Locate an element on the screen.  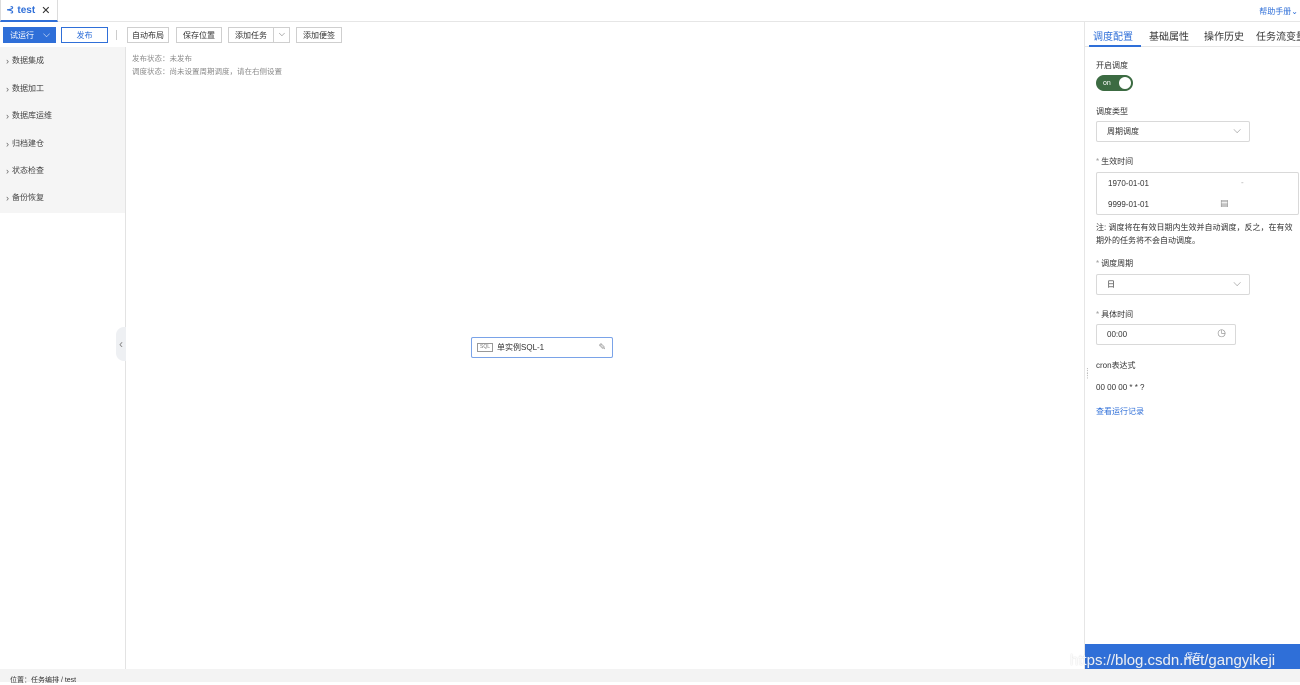
breadcrumb: 位置：任务编排 / test is located at coordinates (43, 680).